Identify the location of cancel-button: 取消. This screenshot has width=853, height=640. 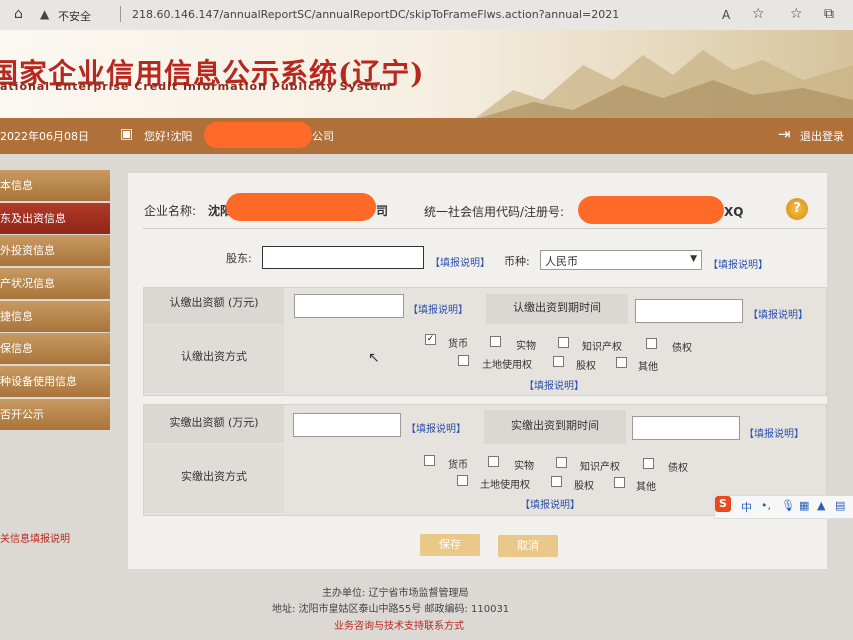
(528, 546).